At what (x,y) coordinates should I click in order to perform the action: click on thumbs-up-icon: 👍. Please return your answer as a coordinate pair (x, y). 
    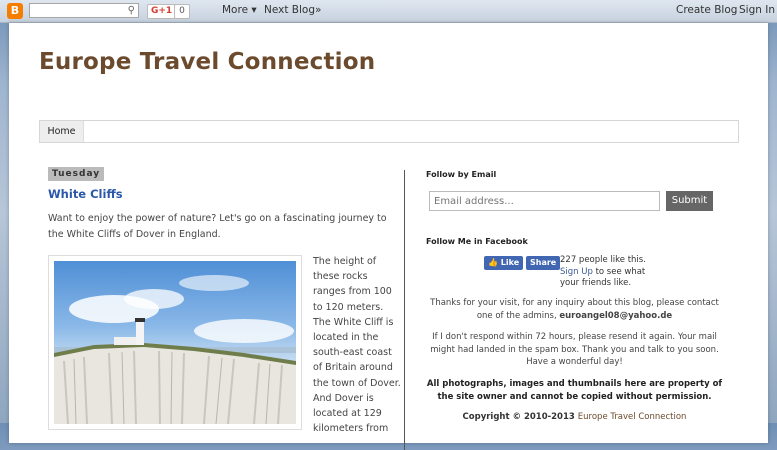
    Looking at the image, I should click on (493, 262).